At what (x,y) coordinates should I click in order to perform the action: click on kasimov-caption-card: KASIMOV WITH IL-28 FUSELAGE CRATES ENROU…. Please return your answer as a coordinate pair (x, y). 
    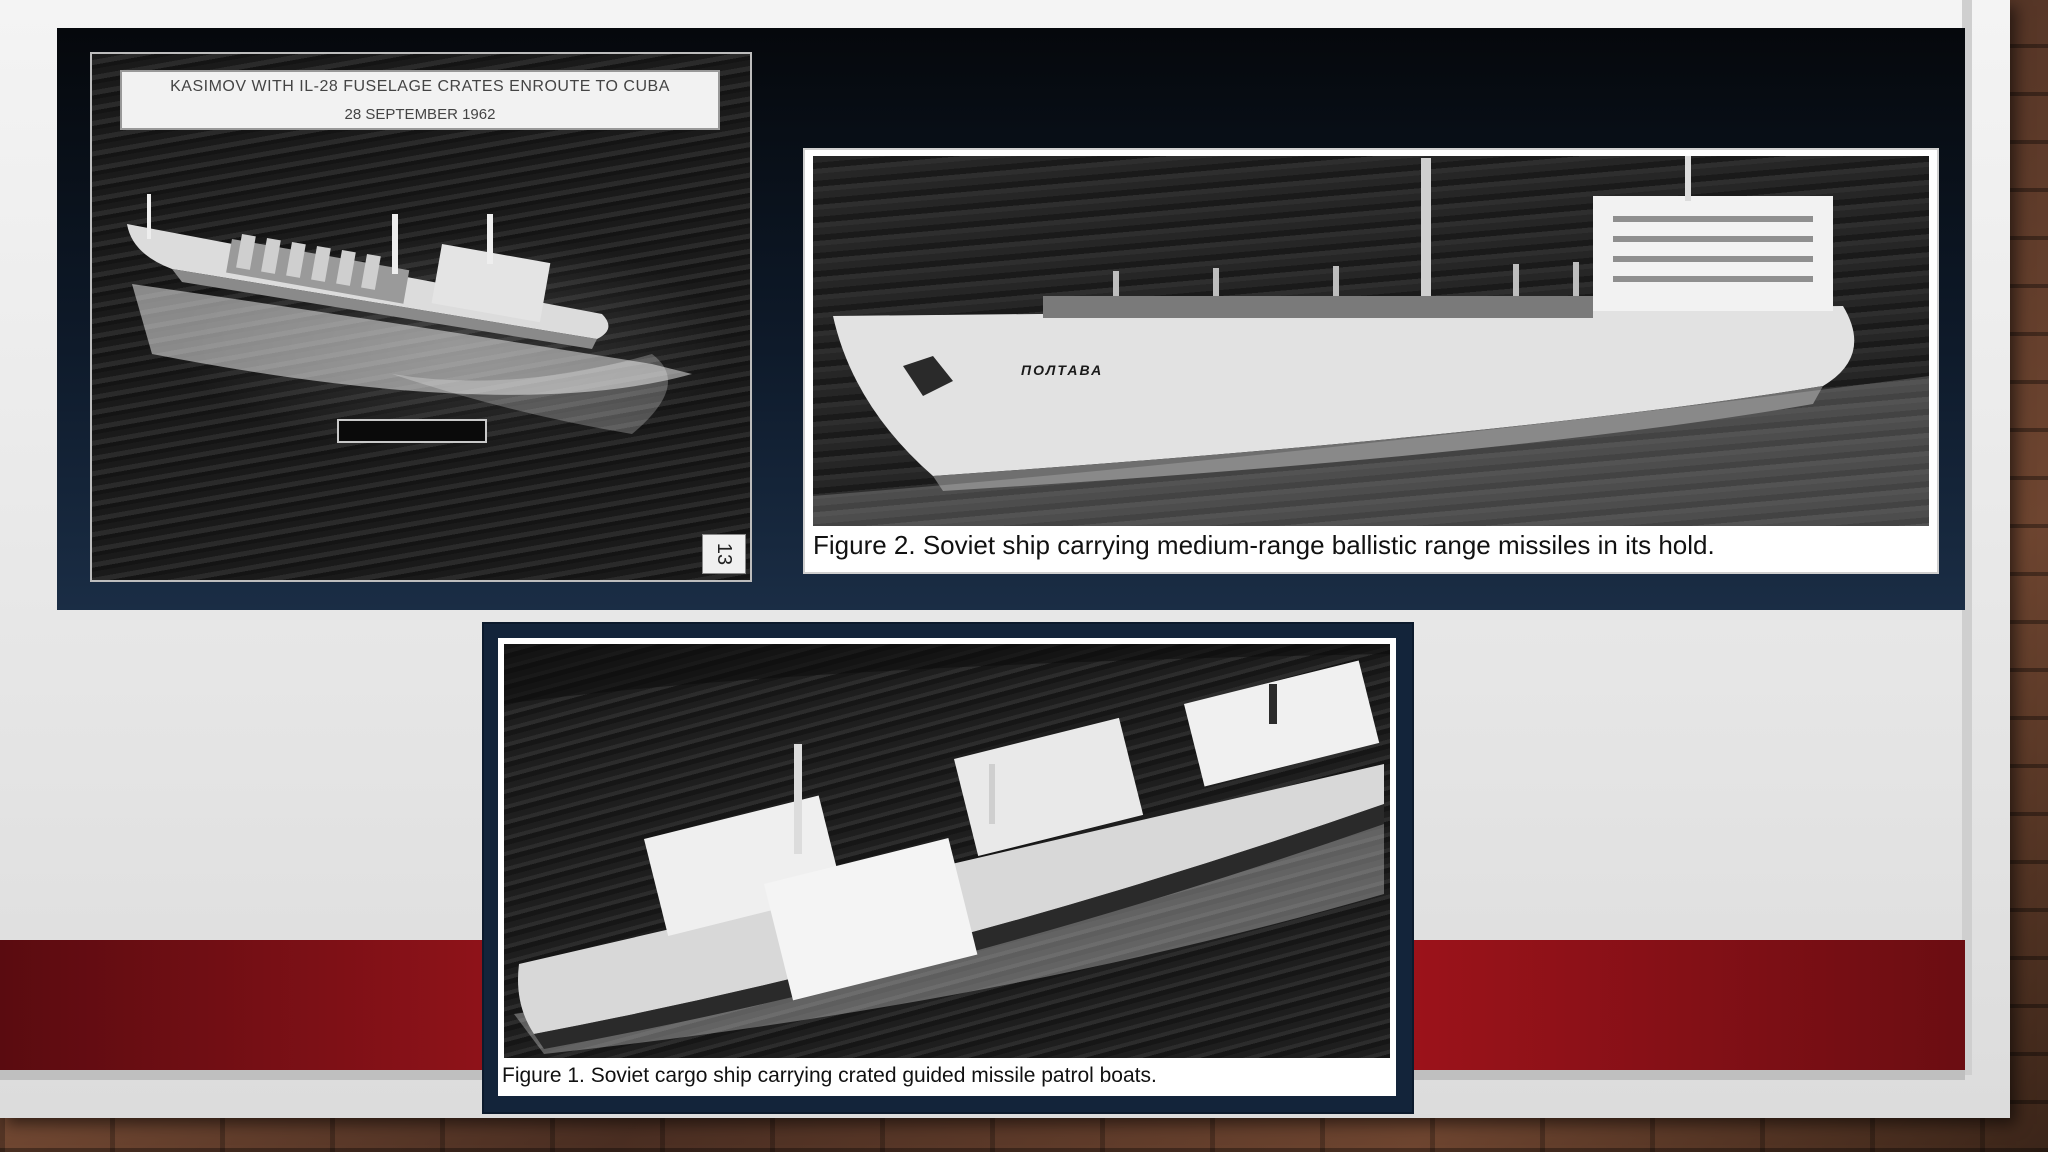
    Looking at the image, I should click on (420, 100).